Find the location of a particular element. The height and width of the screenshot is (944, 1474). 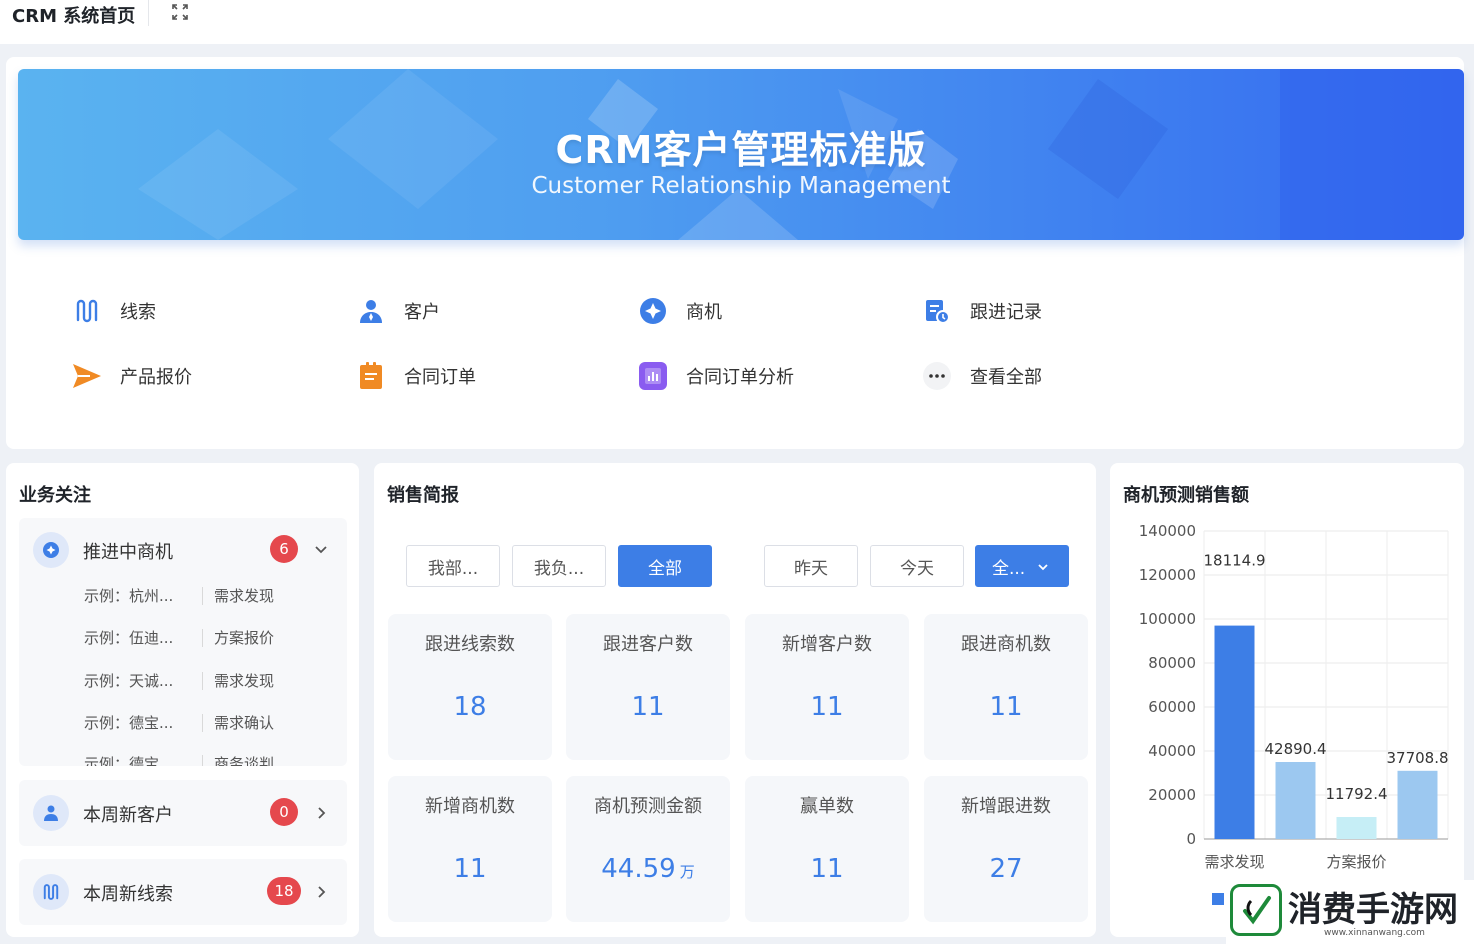

time-button-today: 今天 is located at coordinates (917, 566).